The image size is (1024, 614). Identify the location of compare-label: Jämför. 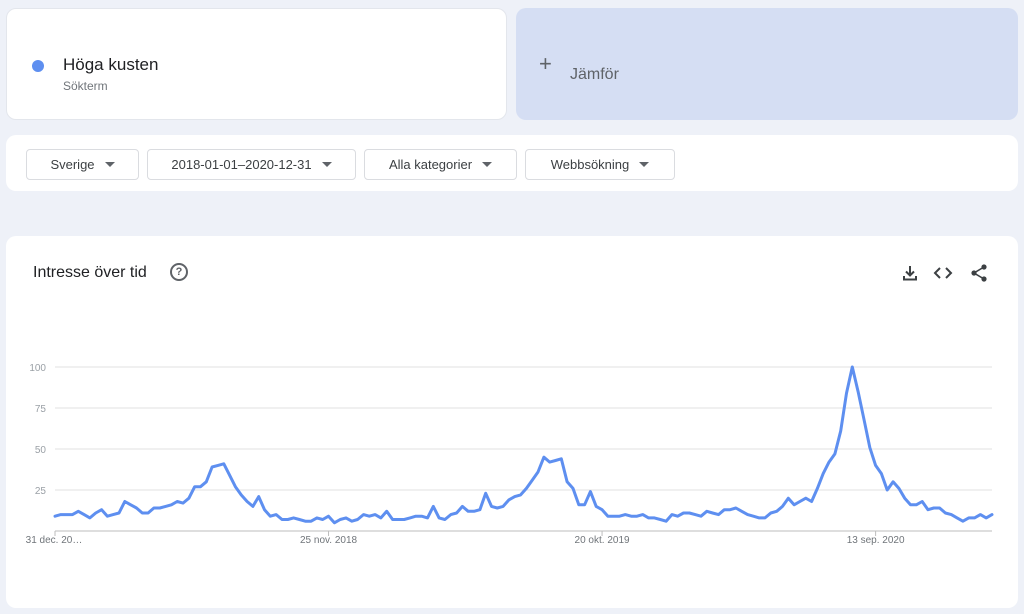
(594, 74).